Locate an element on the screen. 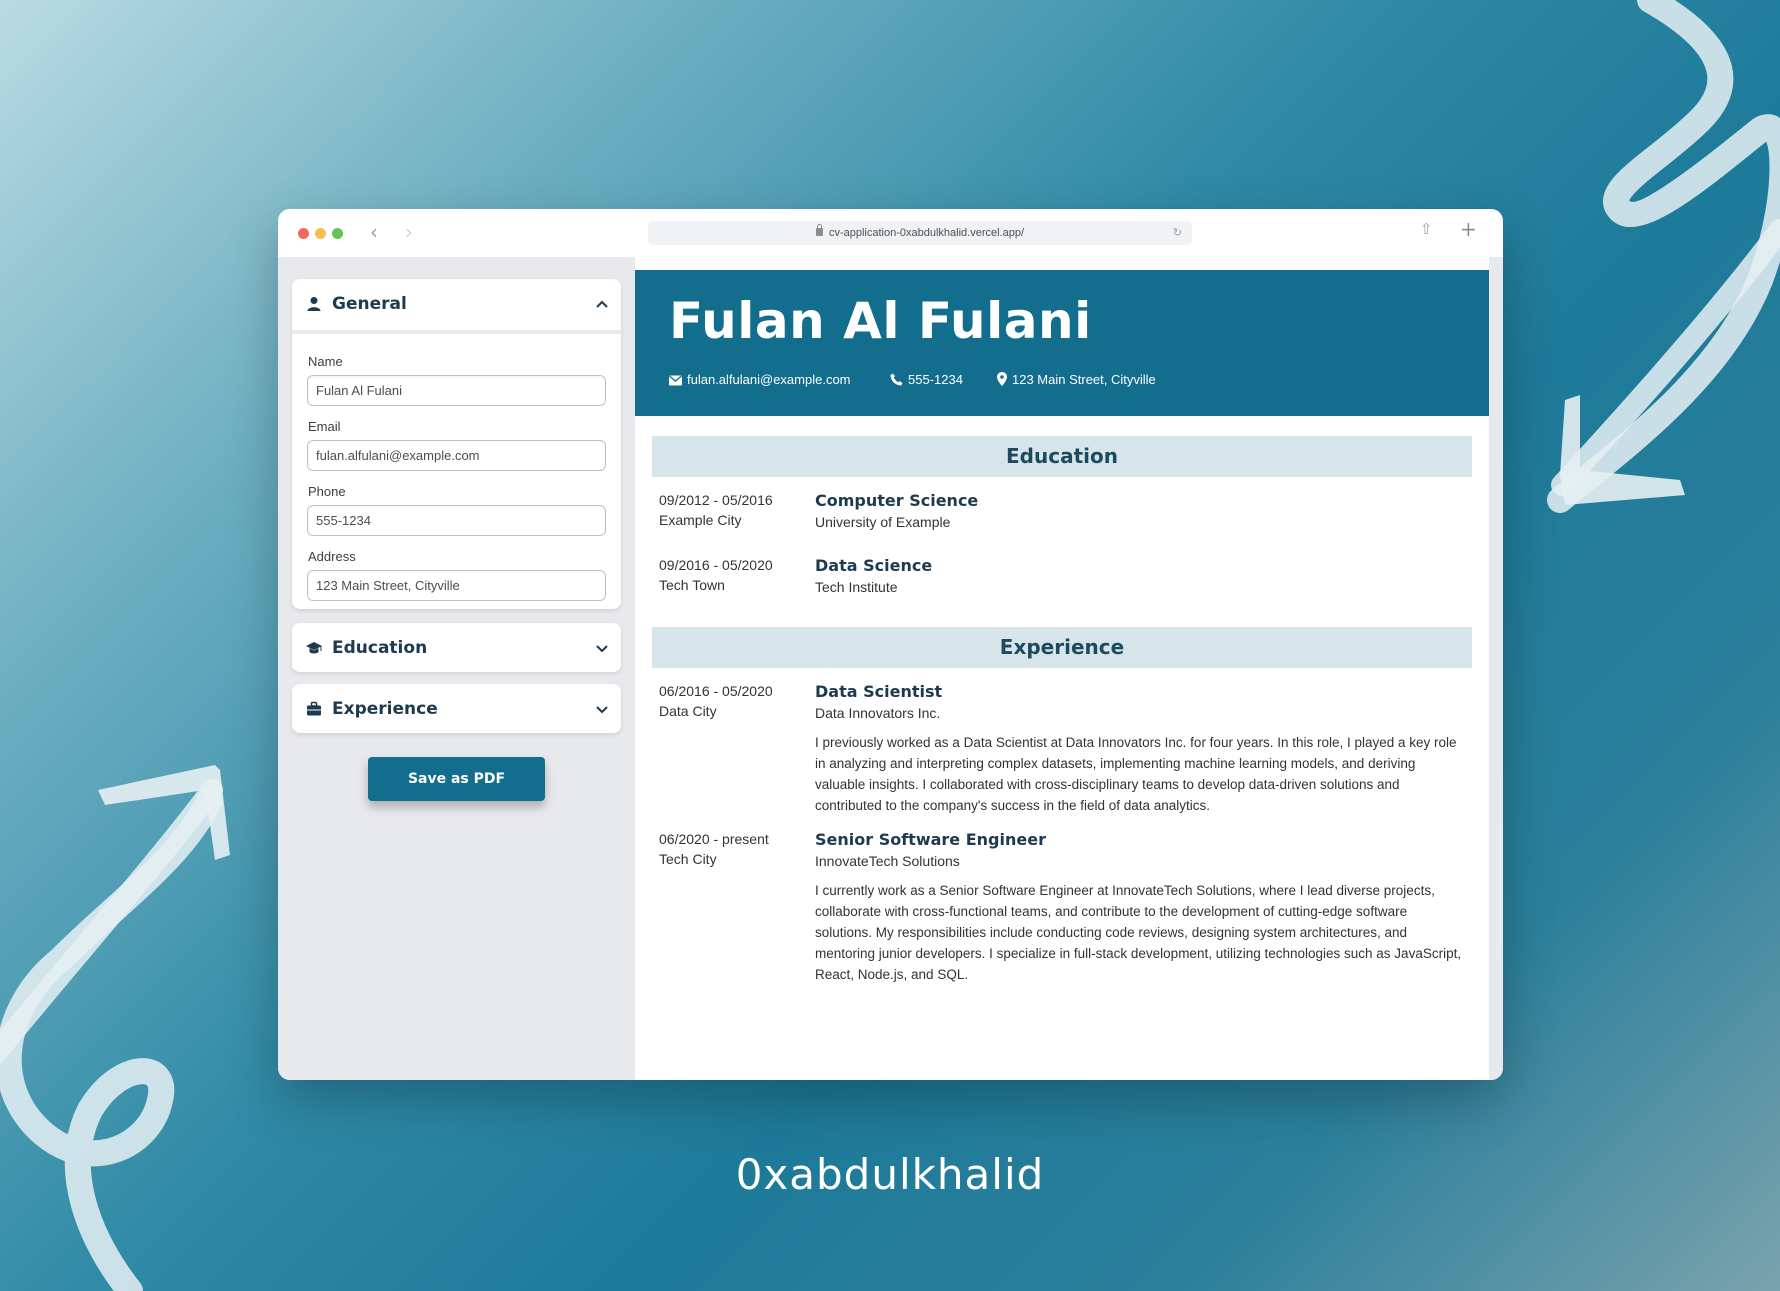  save-as-pdf-button: Save as PDF is located at coordinates (456, 779).